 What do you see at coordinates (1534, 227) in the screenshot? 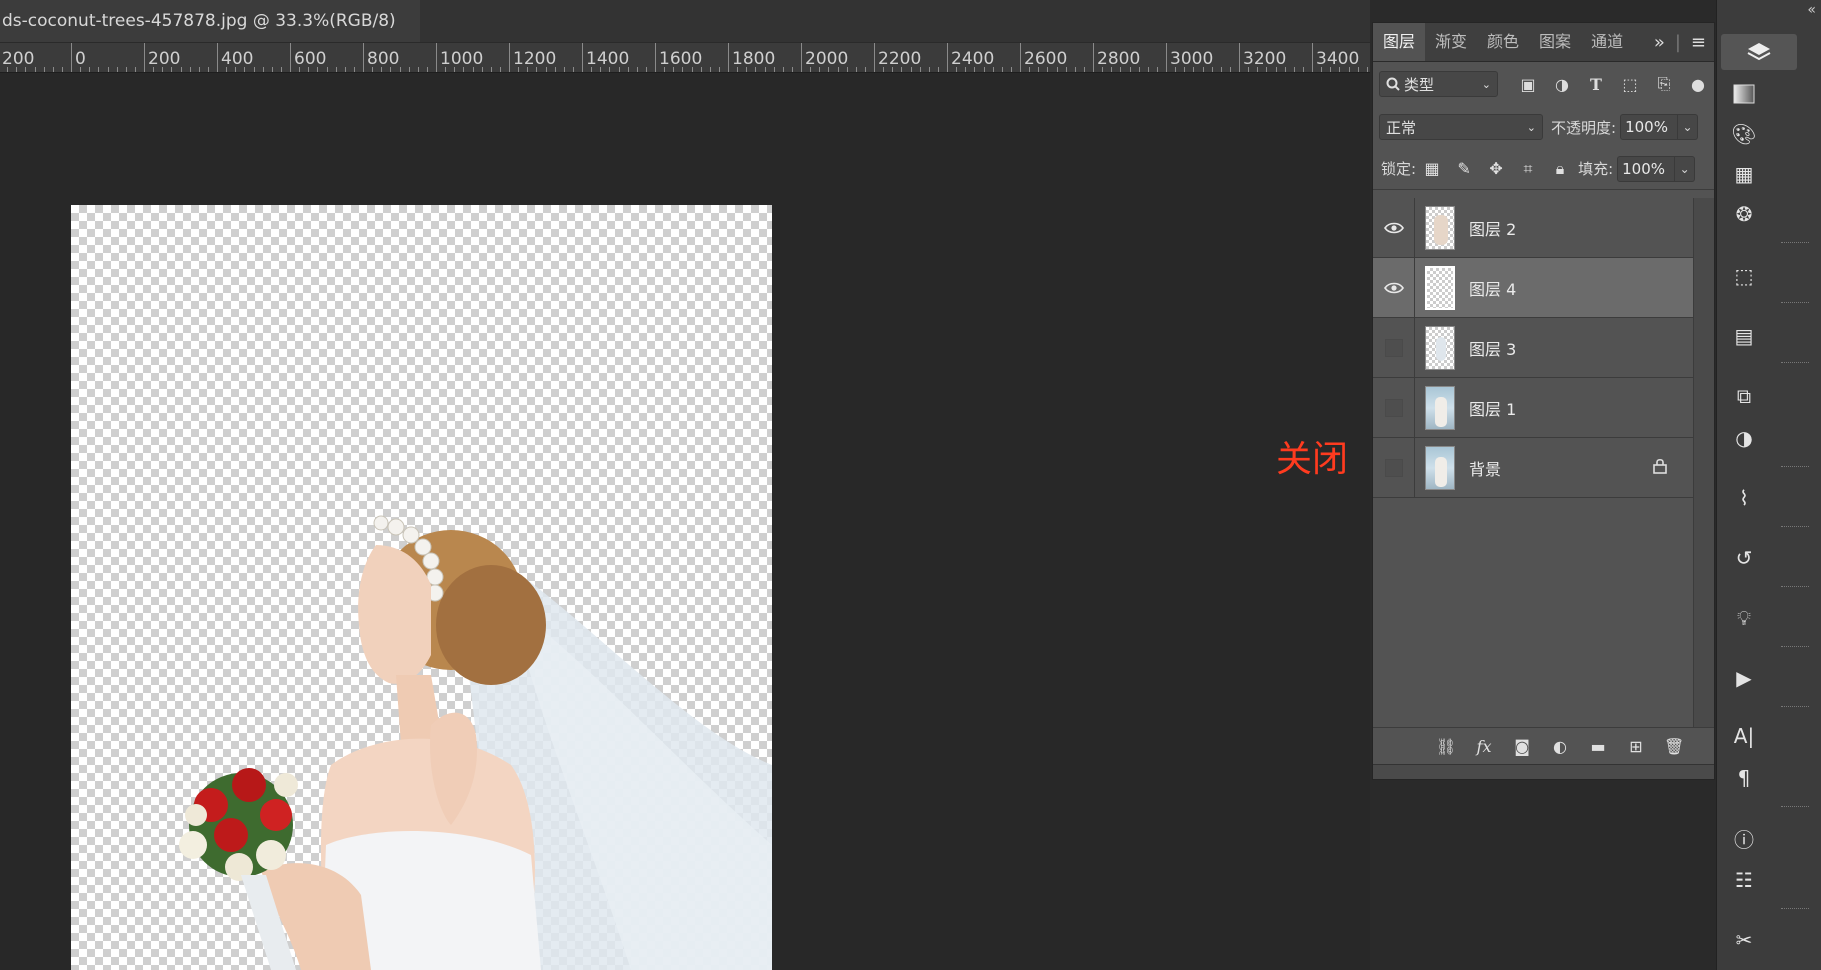
I see `layer-row: 图层 2` at bounding box center [1534, 227].